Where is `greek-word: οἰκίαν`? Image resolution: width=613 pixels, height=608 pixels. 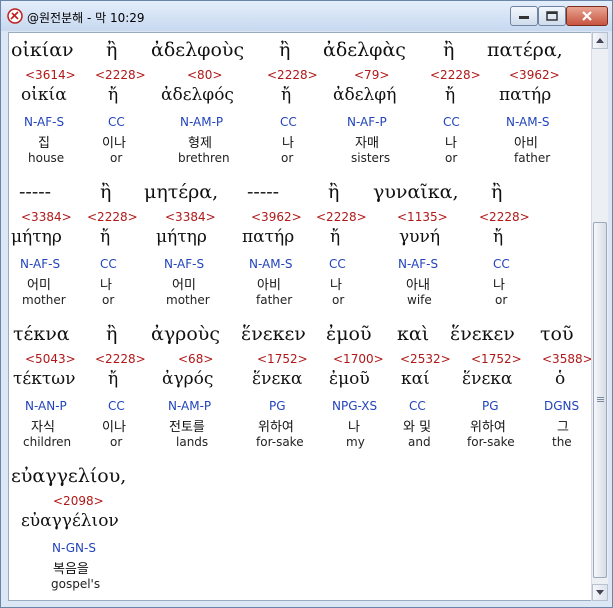 greek-word: οἰκίαν is located at coordinates (42, 50).